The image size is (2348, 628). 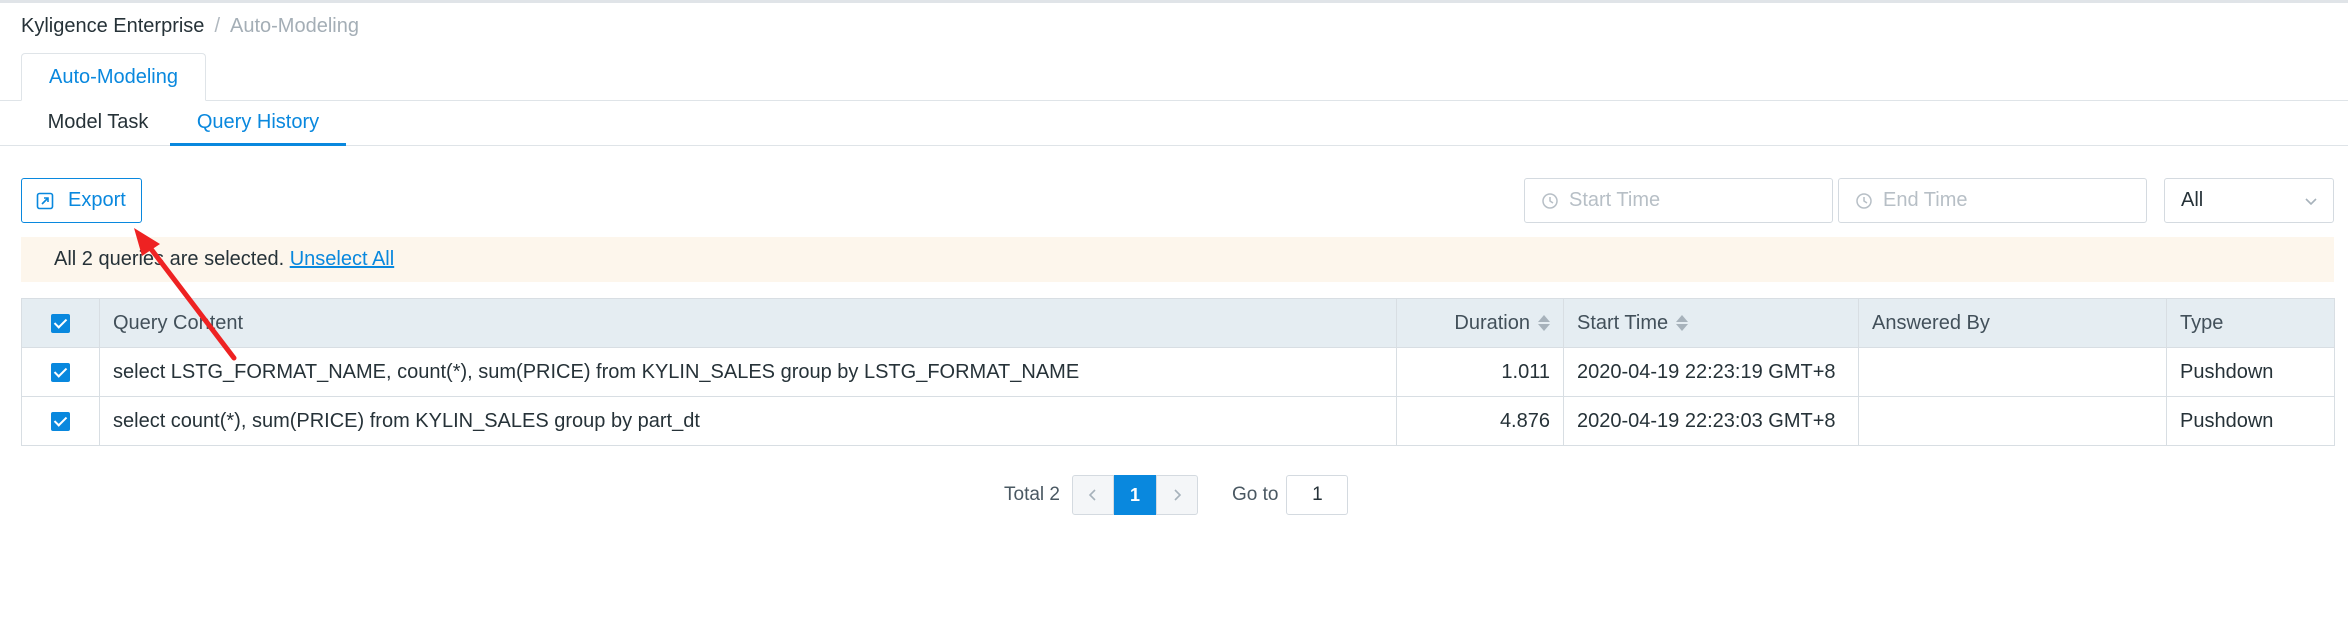 What do you see at coordinates (97, 200) in the screenshot?
I see `export-label: Export` at bounding box center [97, 200].